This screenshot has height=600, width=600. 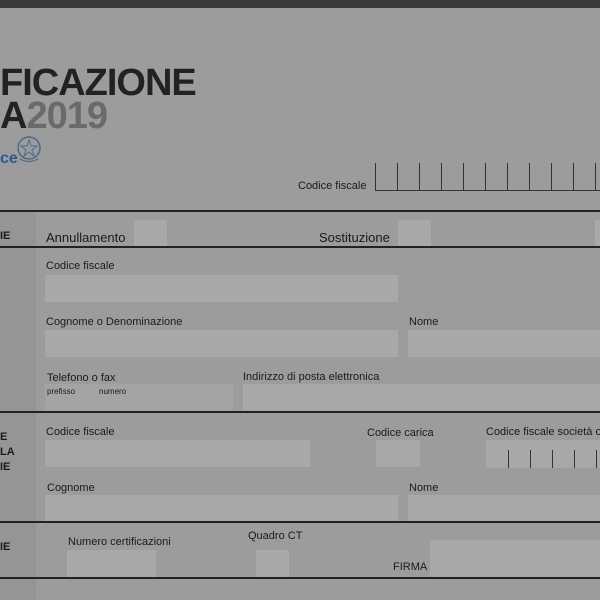 I want to click on extra-checkbox-edge, so click(x=597, y=233).